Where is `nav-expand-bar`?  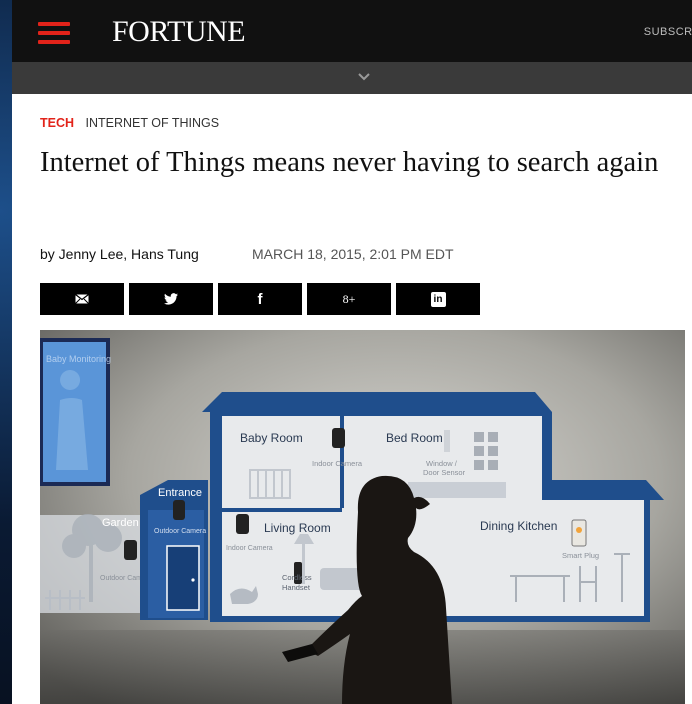 nav-expand-bar is located at coordinates (352, 78).